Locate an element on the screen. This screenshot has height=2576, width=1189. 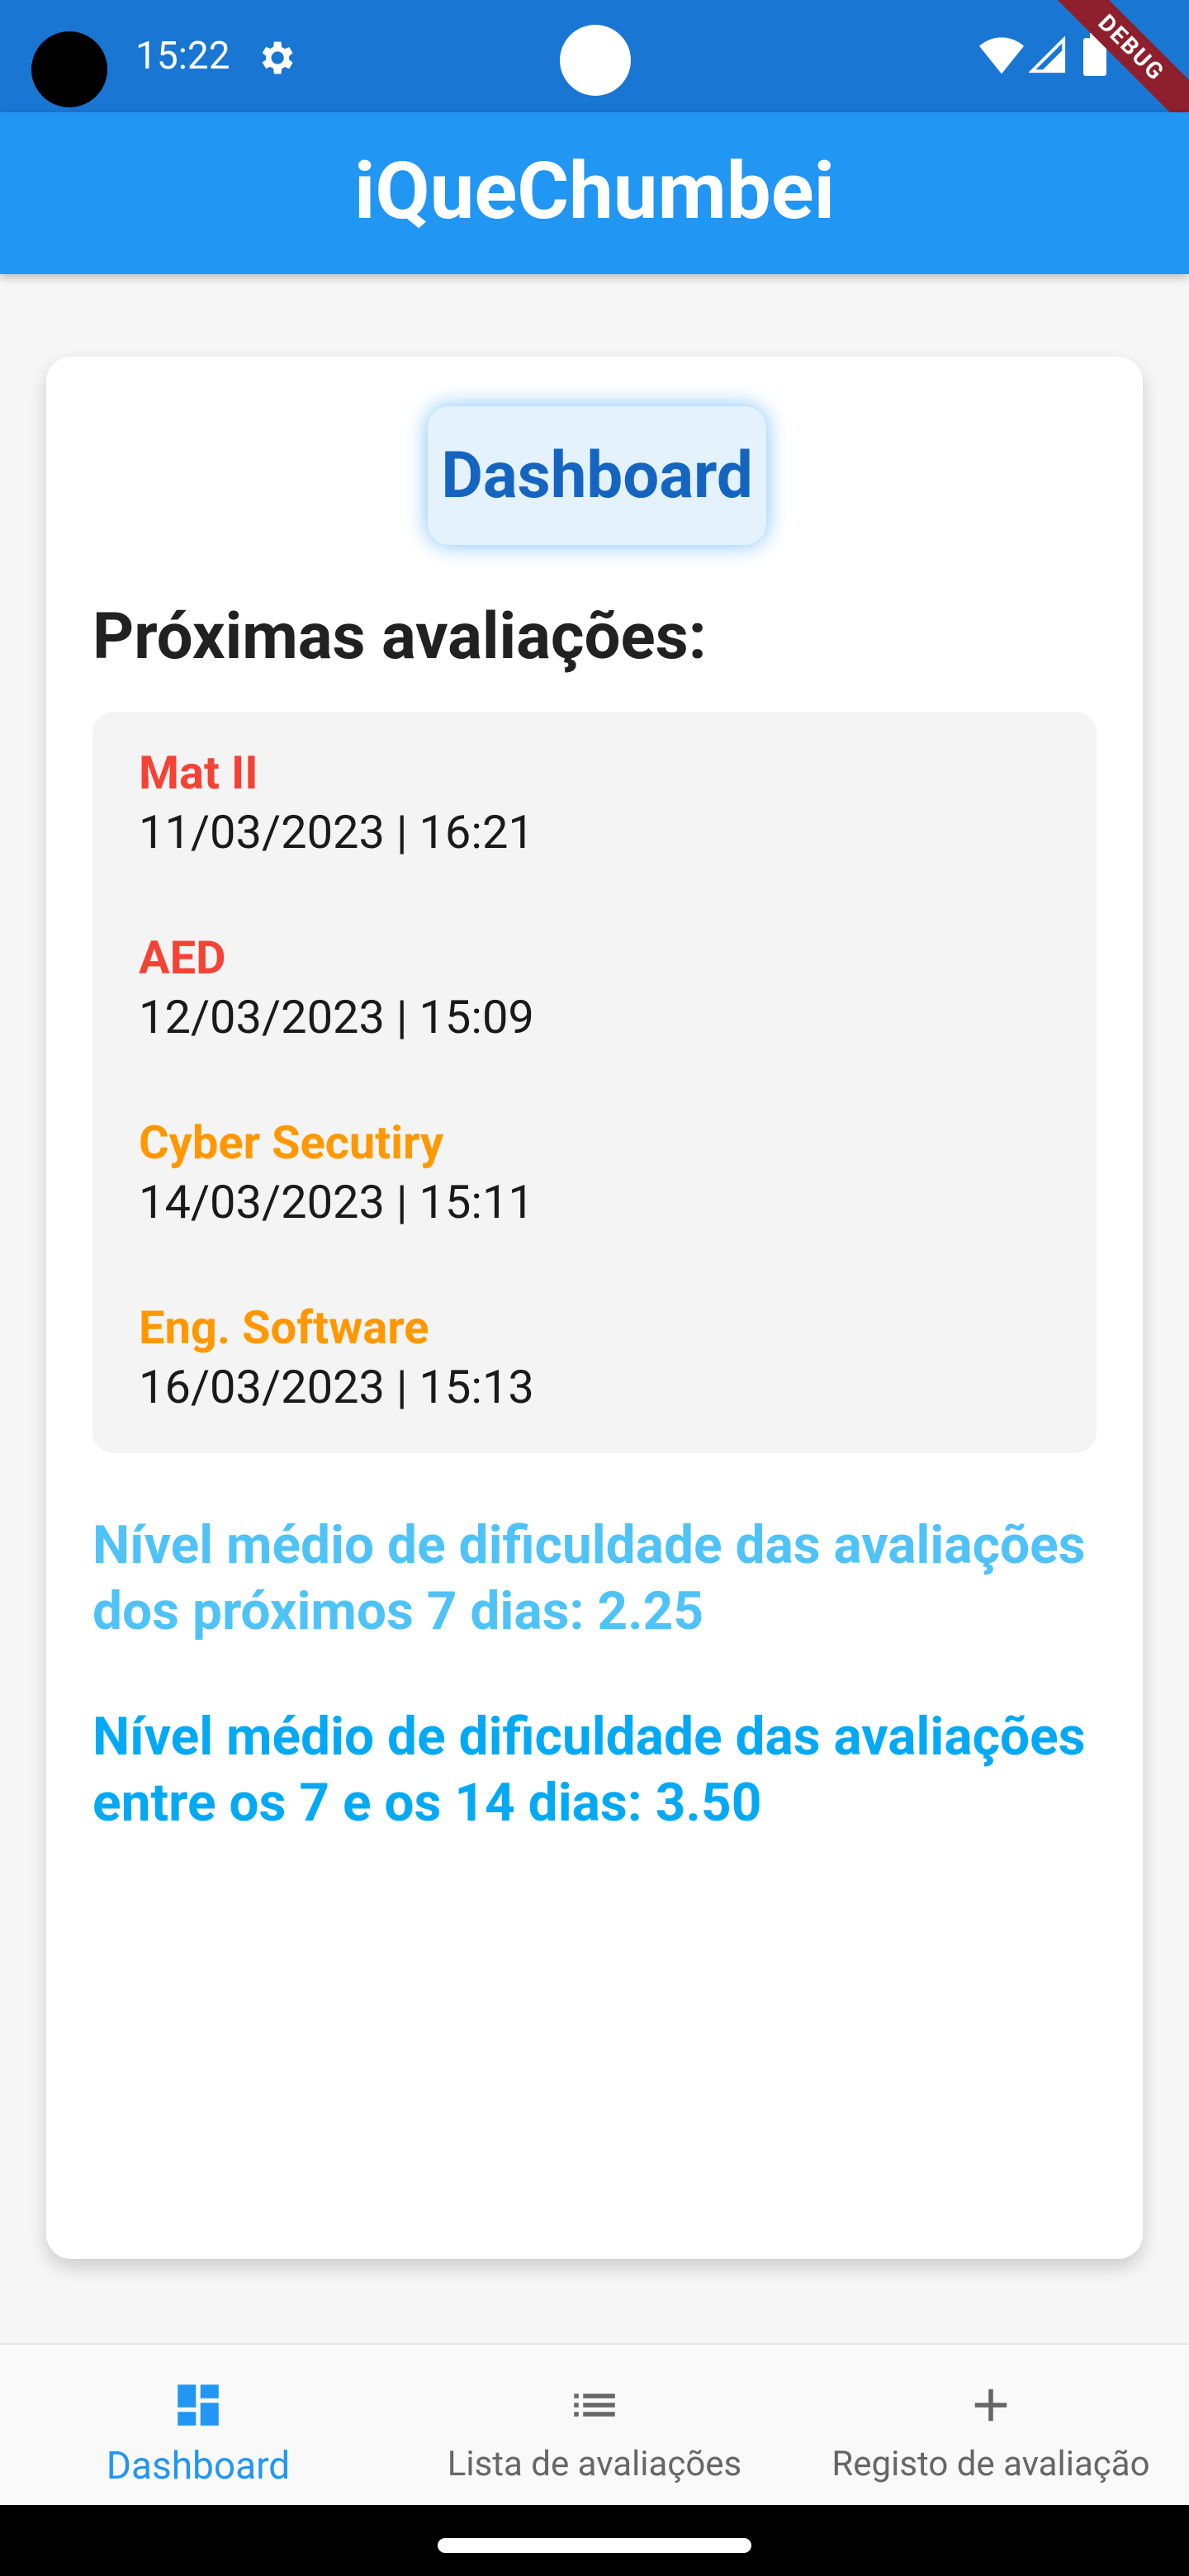
list-item: AED 12/03/2023 | 15:09 is located at coordinates (336, 987).